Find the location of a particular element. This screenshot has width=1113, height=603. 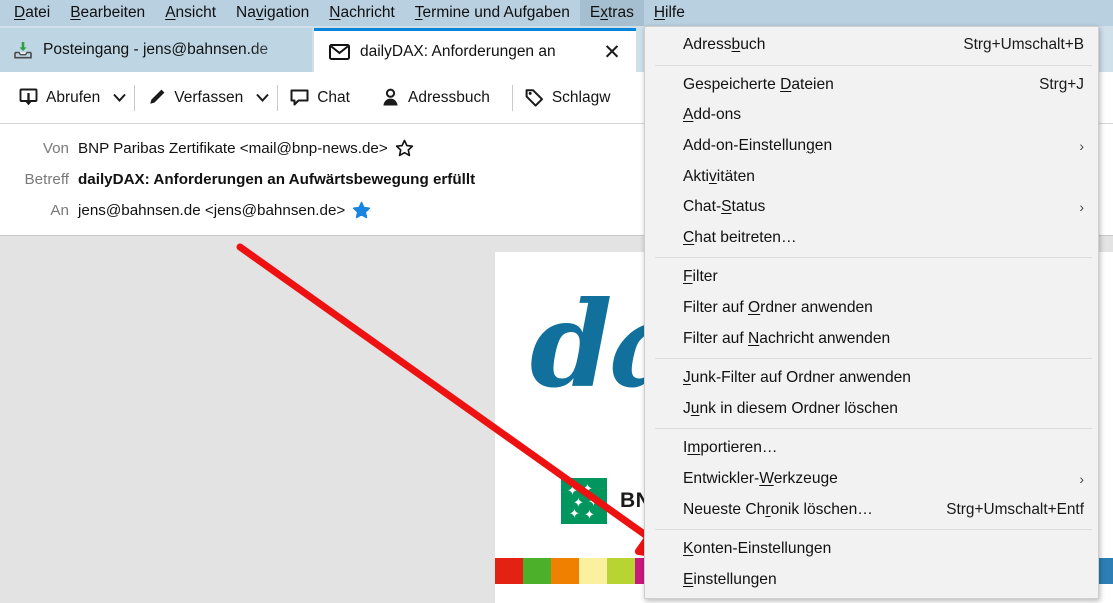

menu-item-adressbuch: Adressbuch Strg+Umschalt+B is located at coordinates (871, 45).